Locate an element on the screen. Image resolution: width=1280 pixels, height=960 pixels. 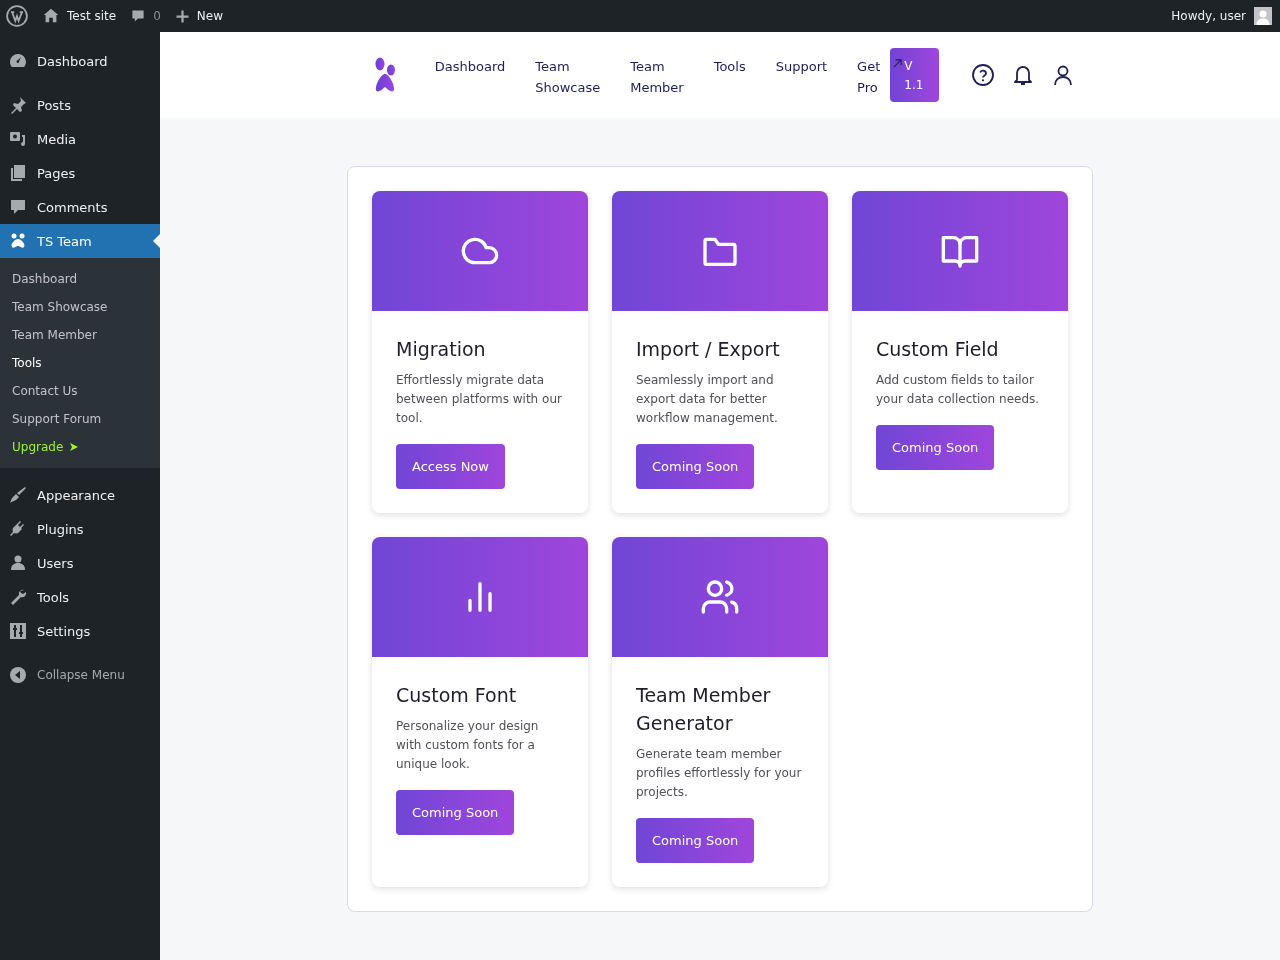
menu-item: Posts is located at coordinates (80, 105).